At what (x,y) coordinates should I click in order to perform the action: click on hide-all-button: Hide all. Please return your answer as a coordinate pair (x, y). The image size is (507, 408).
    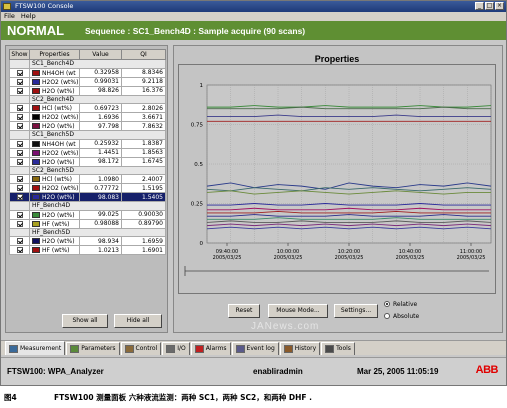
    Looking at the image, I should click on (138, 321).